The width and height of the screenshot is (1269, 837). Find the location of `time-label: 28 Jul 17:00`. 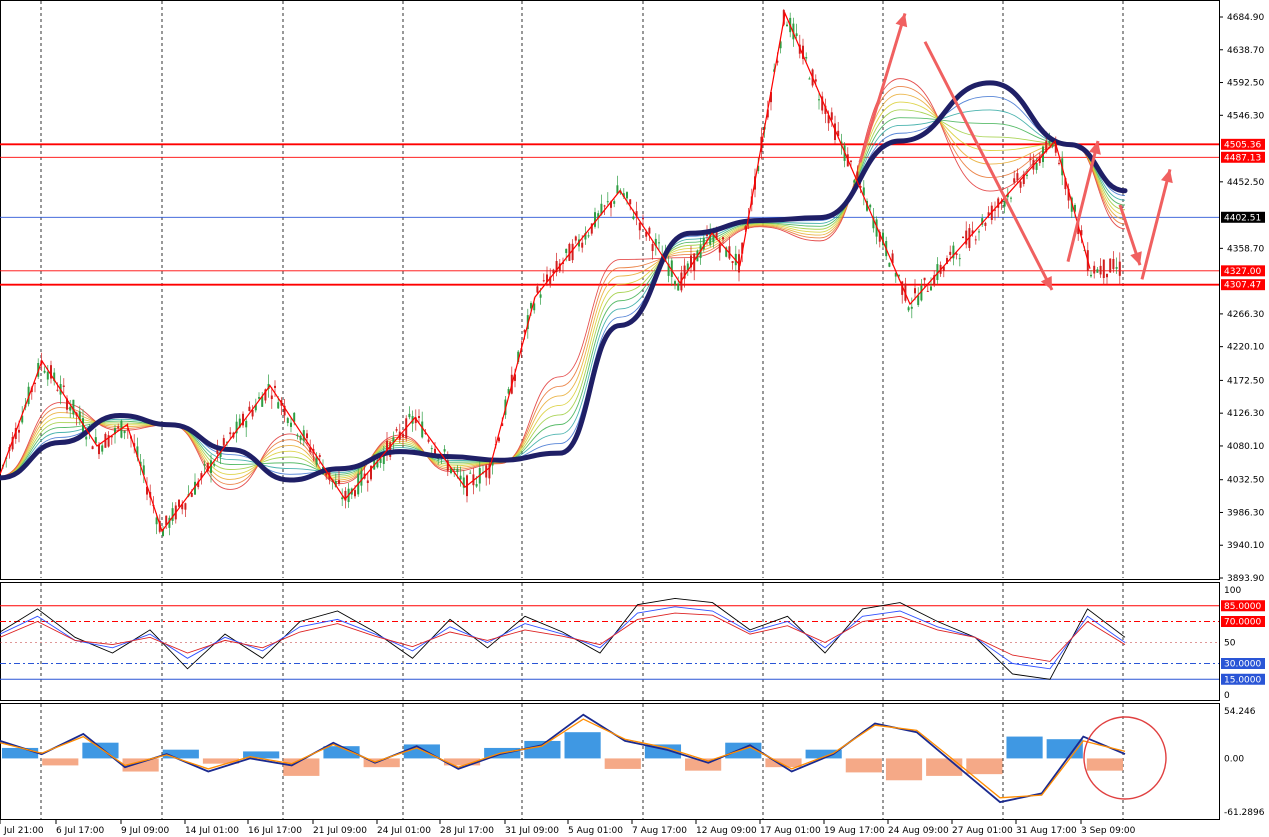

time-label: 28 Jul 17:00 is located at coordinates (467, 831).